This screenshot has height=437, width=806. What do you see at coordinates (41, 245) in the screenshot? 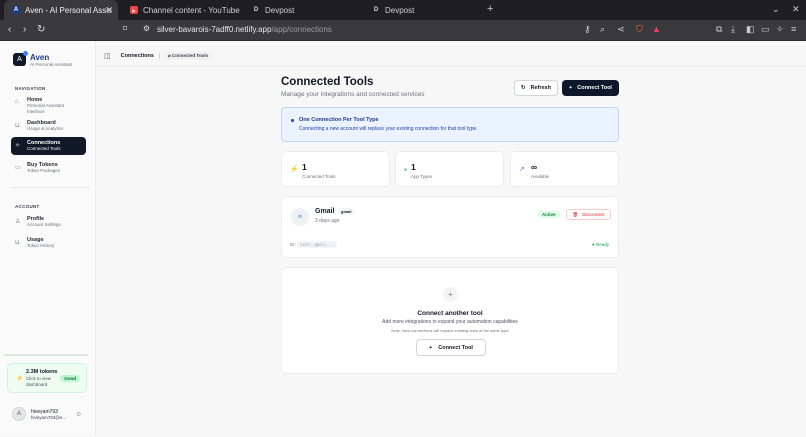
I see `nav-item-subtitle: Token History` at bounding box center [41, 245].